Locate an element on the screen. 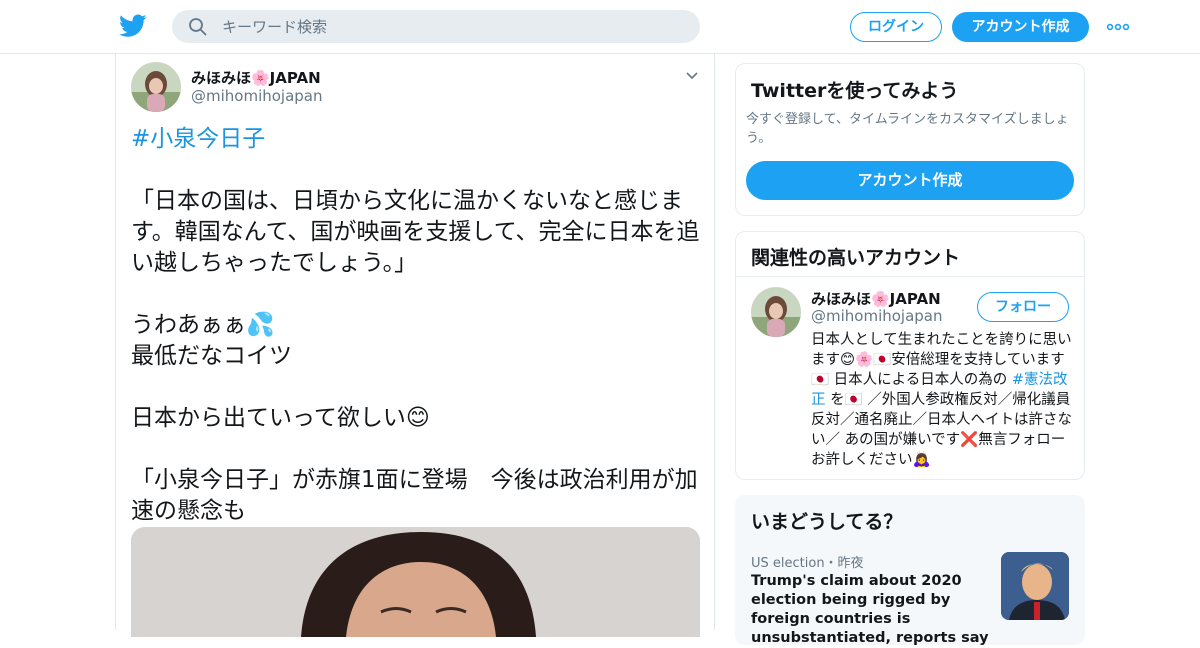  card-title: 関連性の高いアカウント is located at coordinates (856, 258).